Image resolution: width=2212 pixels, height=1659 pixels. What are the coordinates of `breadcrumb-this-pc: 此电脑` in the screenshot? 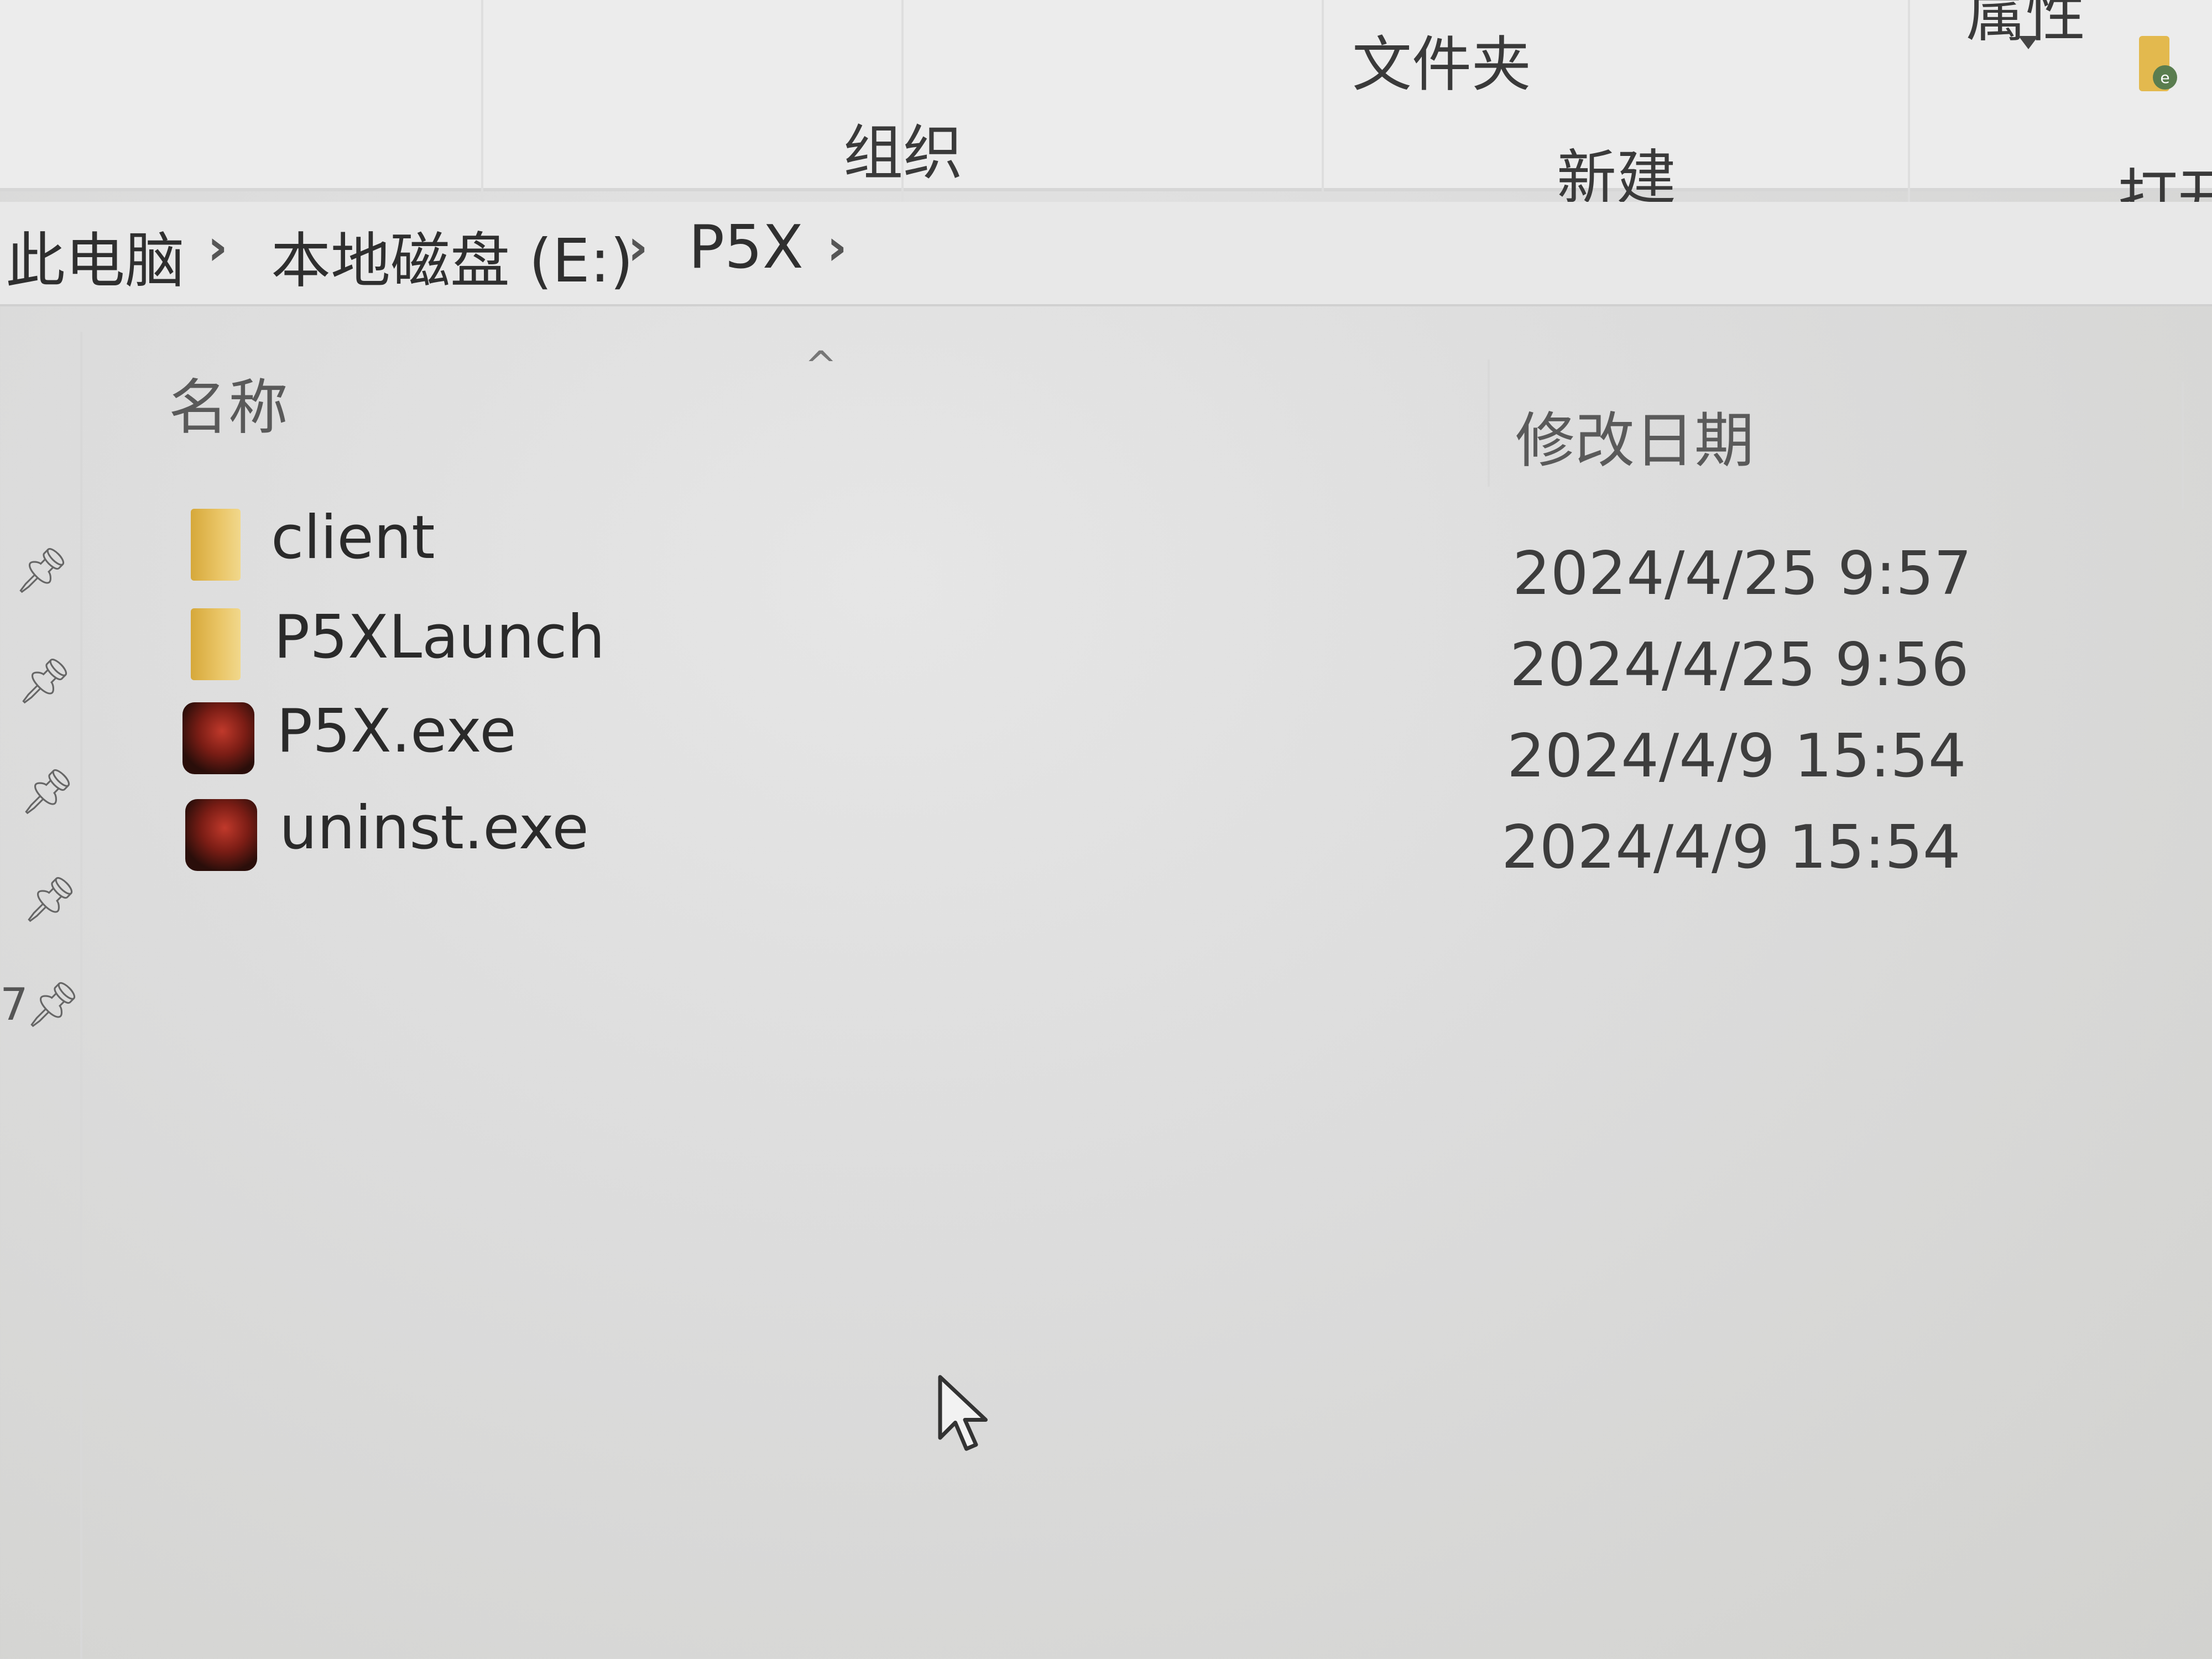 It's located at (96, 256).